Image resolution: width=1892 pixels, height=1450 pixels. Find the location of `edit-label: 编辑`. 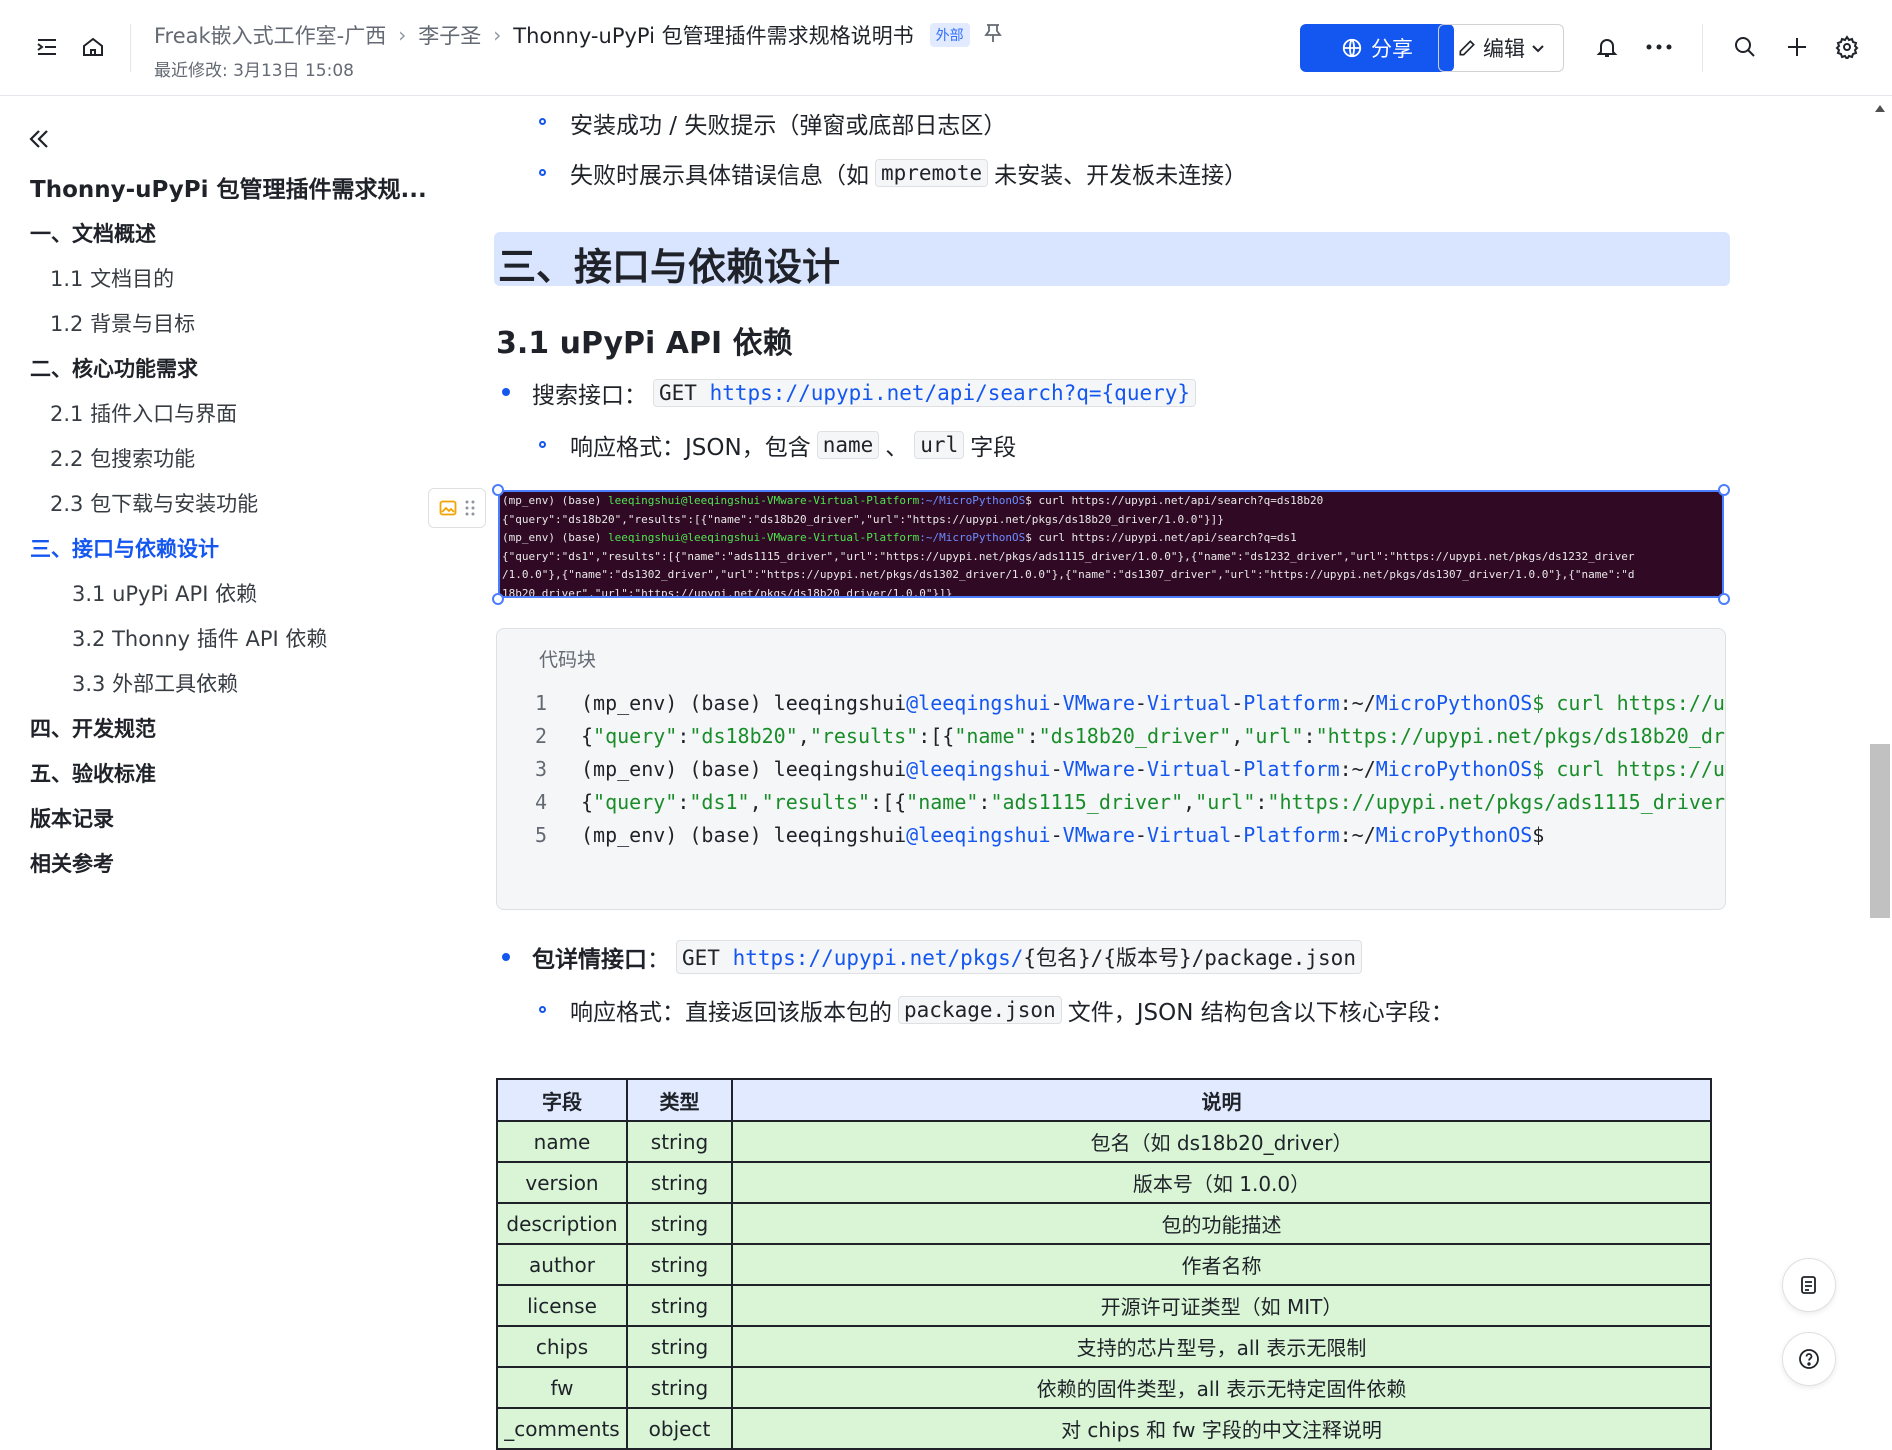

edit-label: 编辑 is located at coordinates (1504, 49).